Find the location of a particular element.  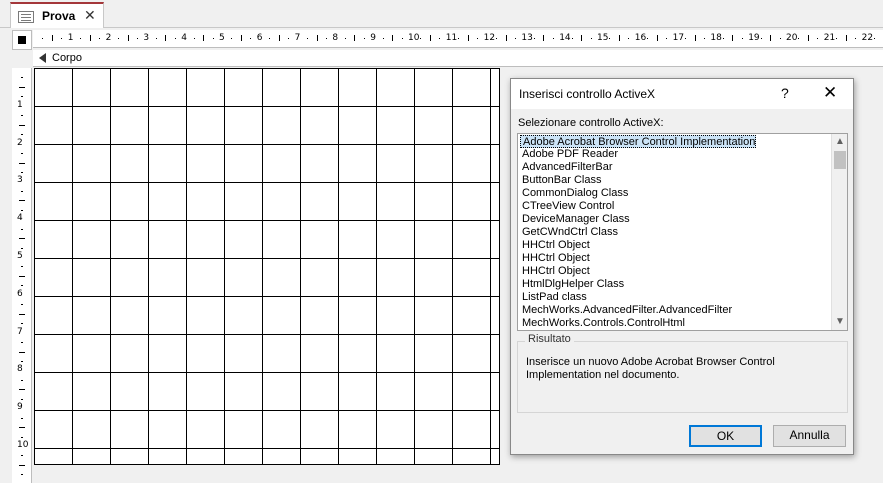

ruler-number: 18 is located at coordinates (716, 38).